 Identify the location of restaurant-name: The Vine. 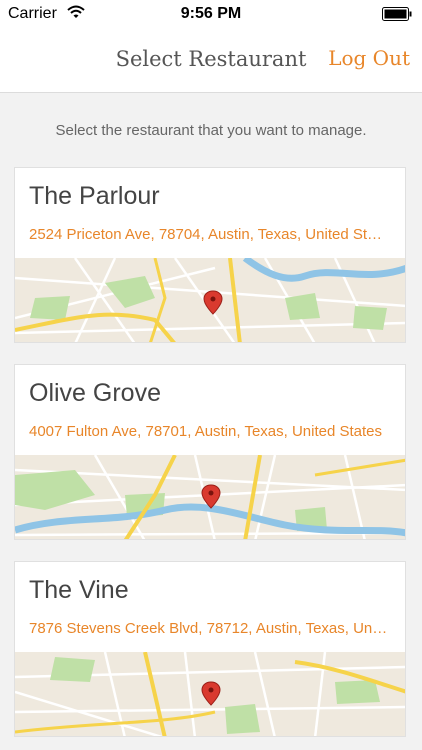
(79, 590).